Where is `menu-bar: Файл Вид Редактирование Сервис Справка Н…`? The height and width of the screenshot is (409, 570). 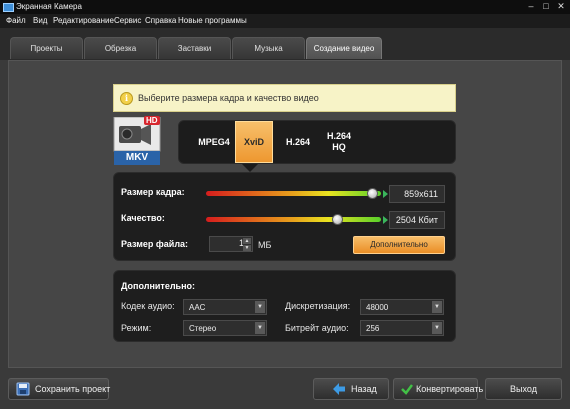 menu-bar: Файл Вид Редактирование Сервис Справка Н… is located at coordinates (285, 21).